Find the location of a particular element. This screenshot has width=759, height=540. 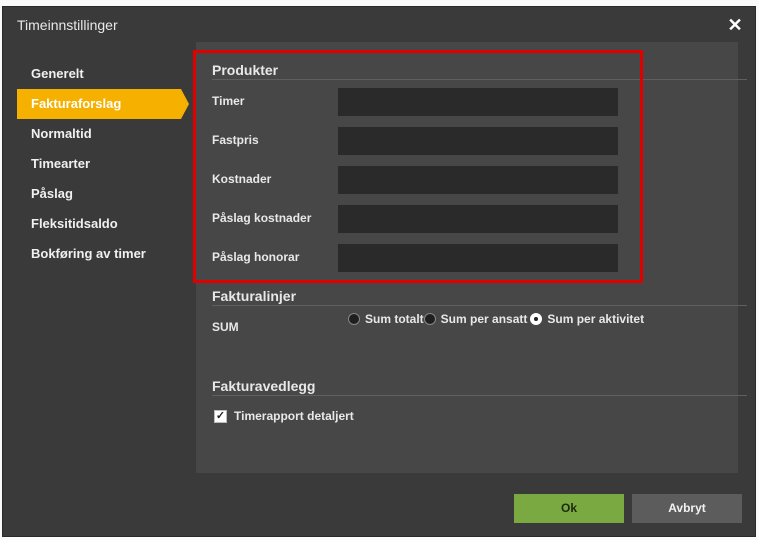

radio-label: Sum per ansatt is located at coordinates (484, 319).